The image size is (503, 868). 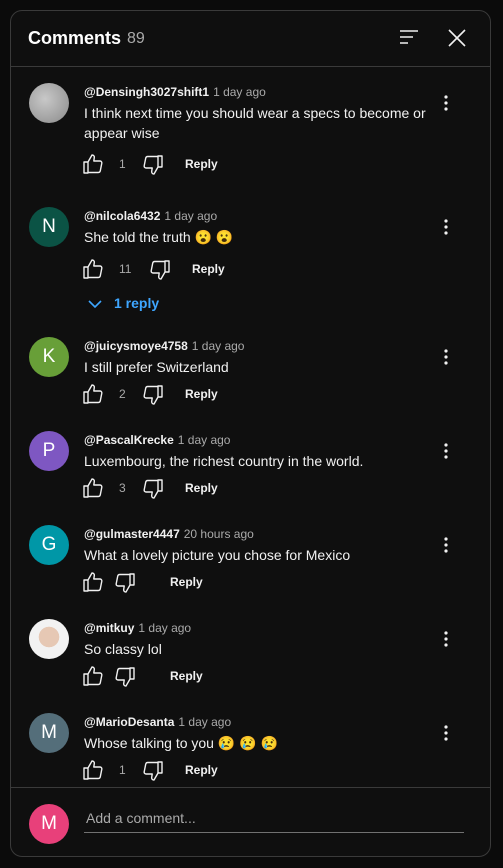 I want to click on comment-author: @MarioDesanta 1 day ago, so click(x=157, y=722).